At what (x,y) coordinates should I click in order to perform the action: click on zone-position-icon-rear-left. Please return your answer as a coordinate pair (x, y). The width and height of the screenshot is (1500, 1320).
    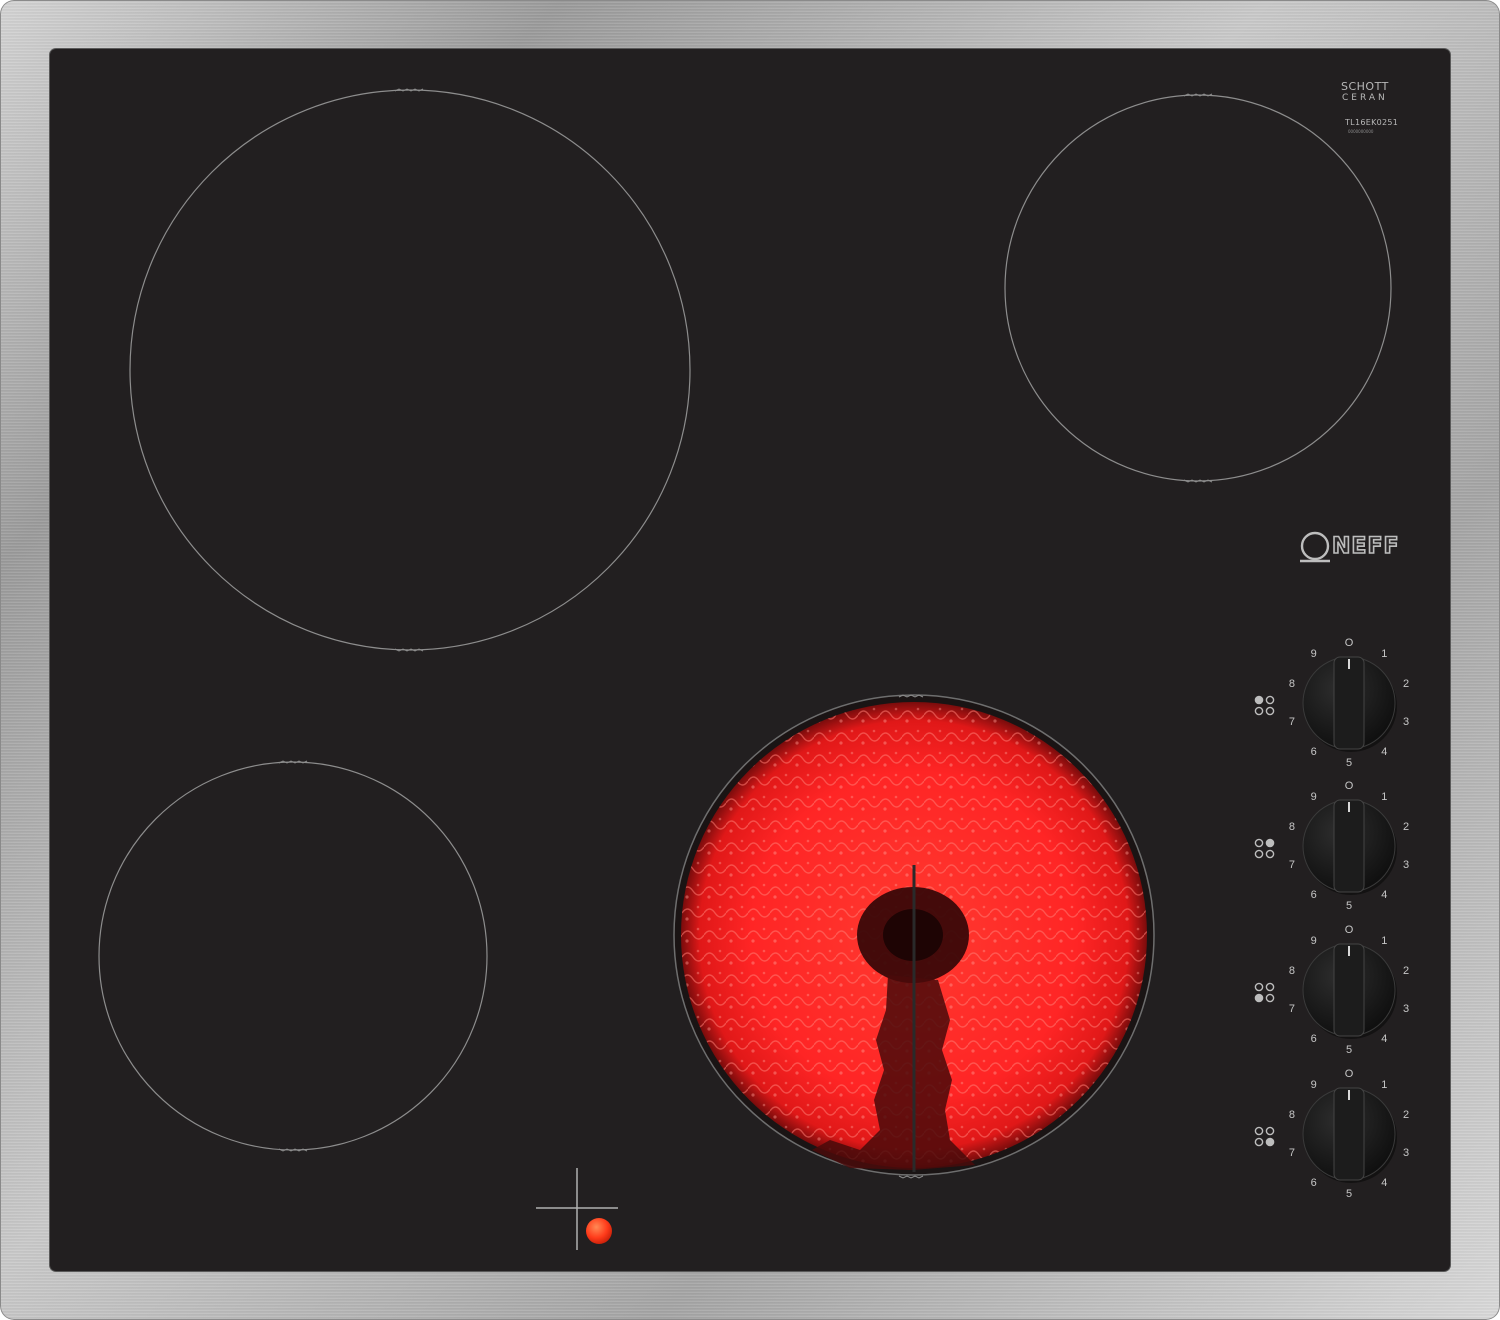
    Looking at the image, I should click on (1264, 705).